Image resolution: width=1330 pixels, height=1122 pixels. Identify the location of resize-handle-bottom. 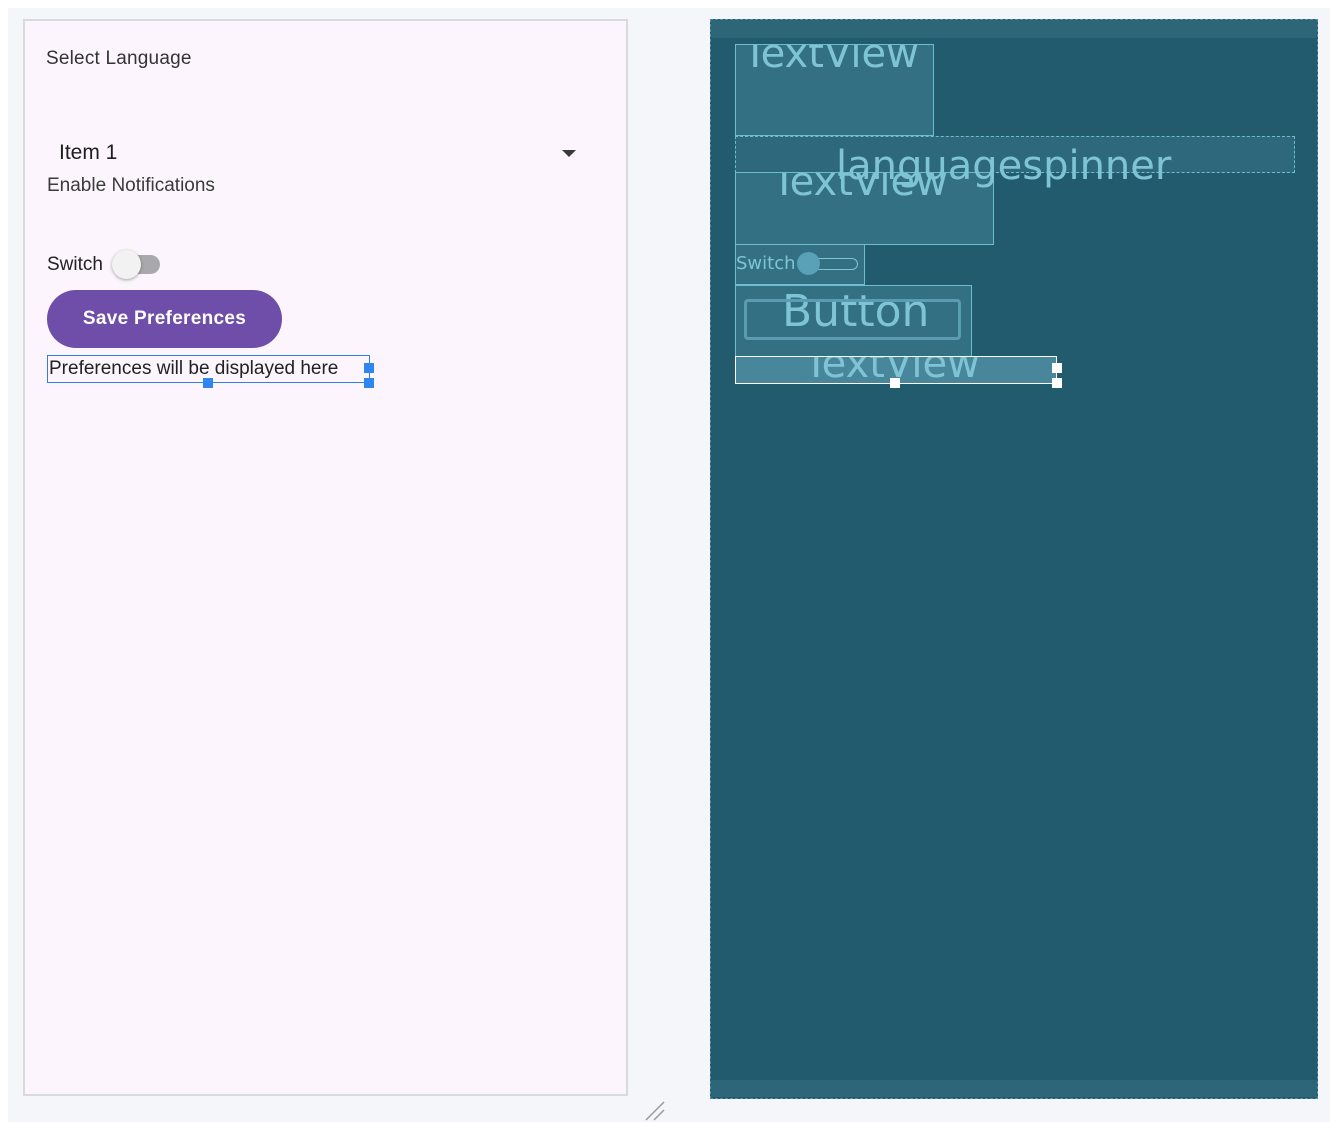
(208, 383).